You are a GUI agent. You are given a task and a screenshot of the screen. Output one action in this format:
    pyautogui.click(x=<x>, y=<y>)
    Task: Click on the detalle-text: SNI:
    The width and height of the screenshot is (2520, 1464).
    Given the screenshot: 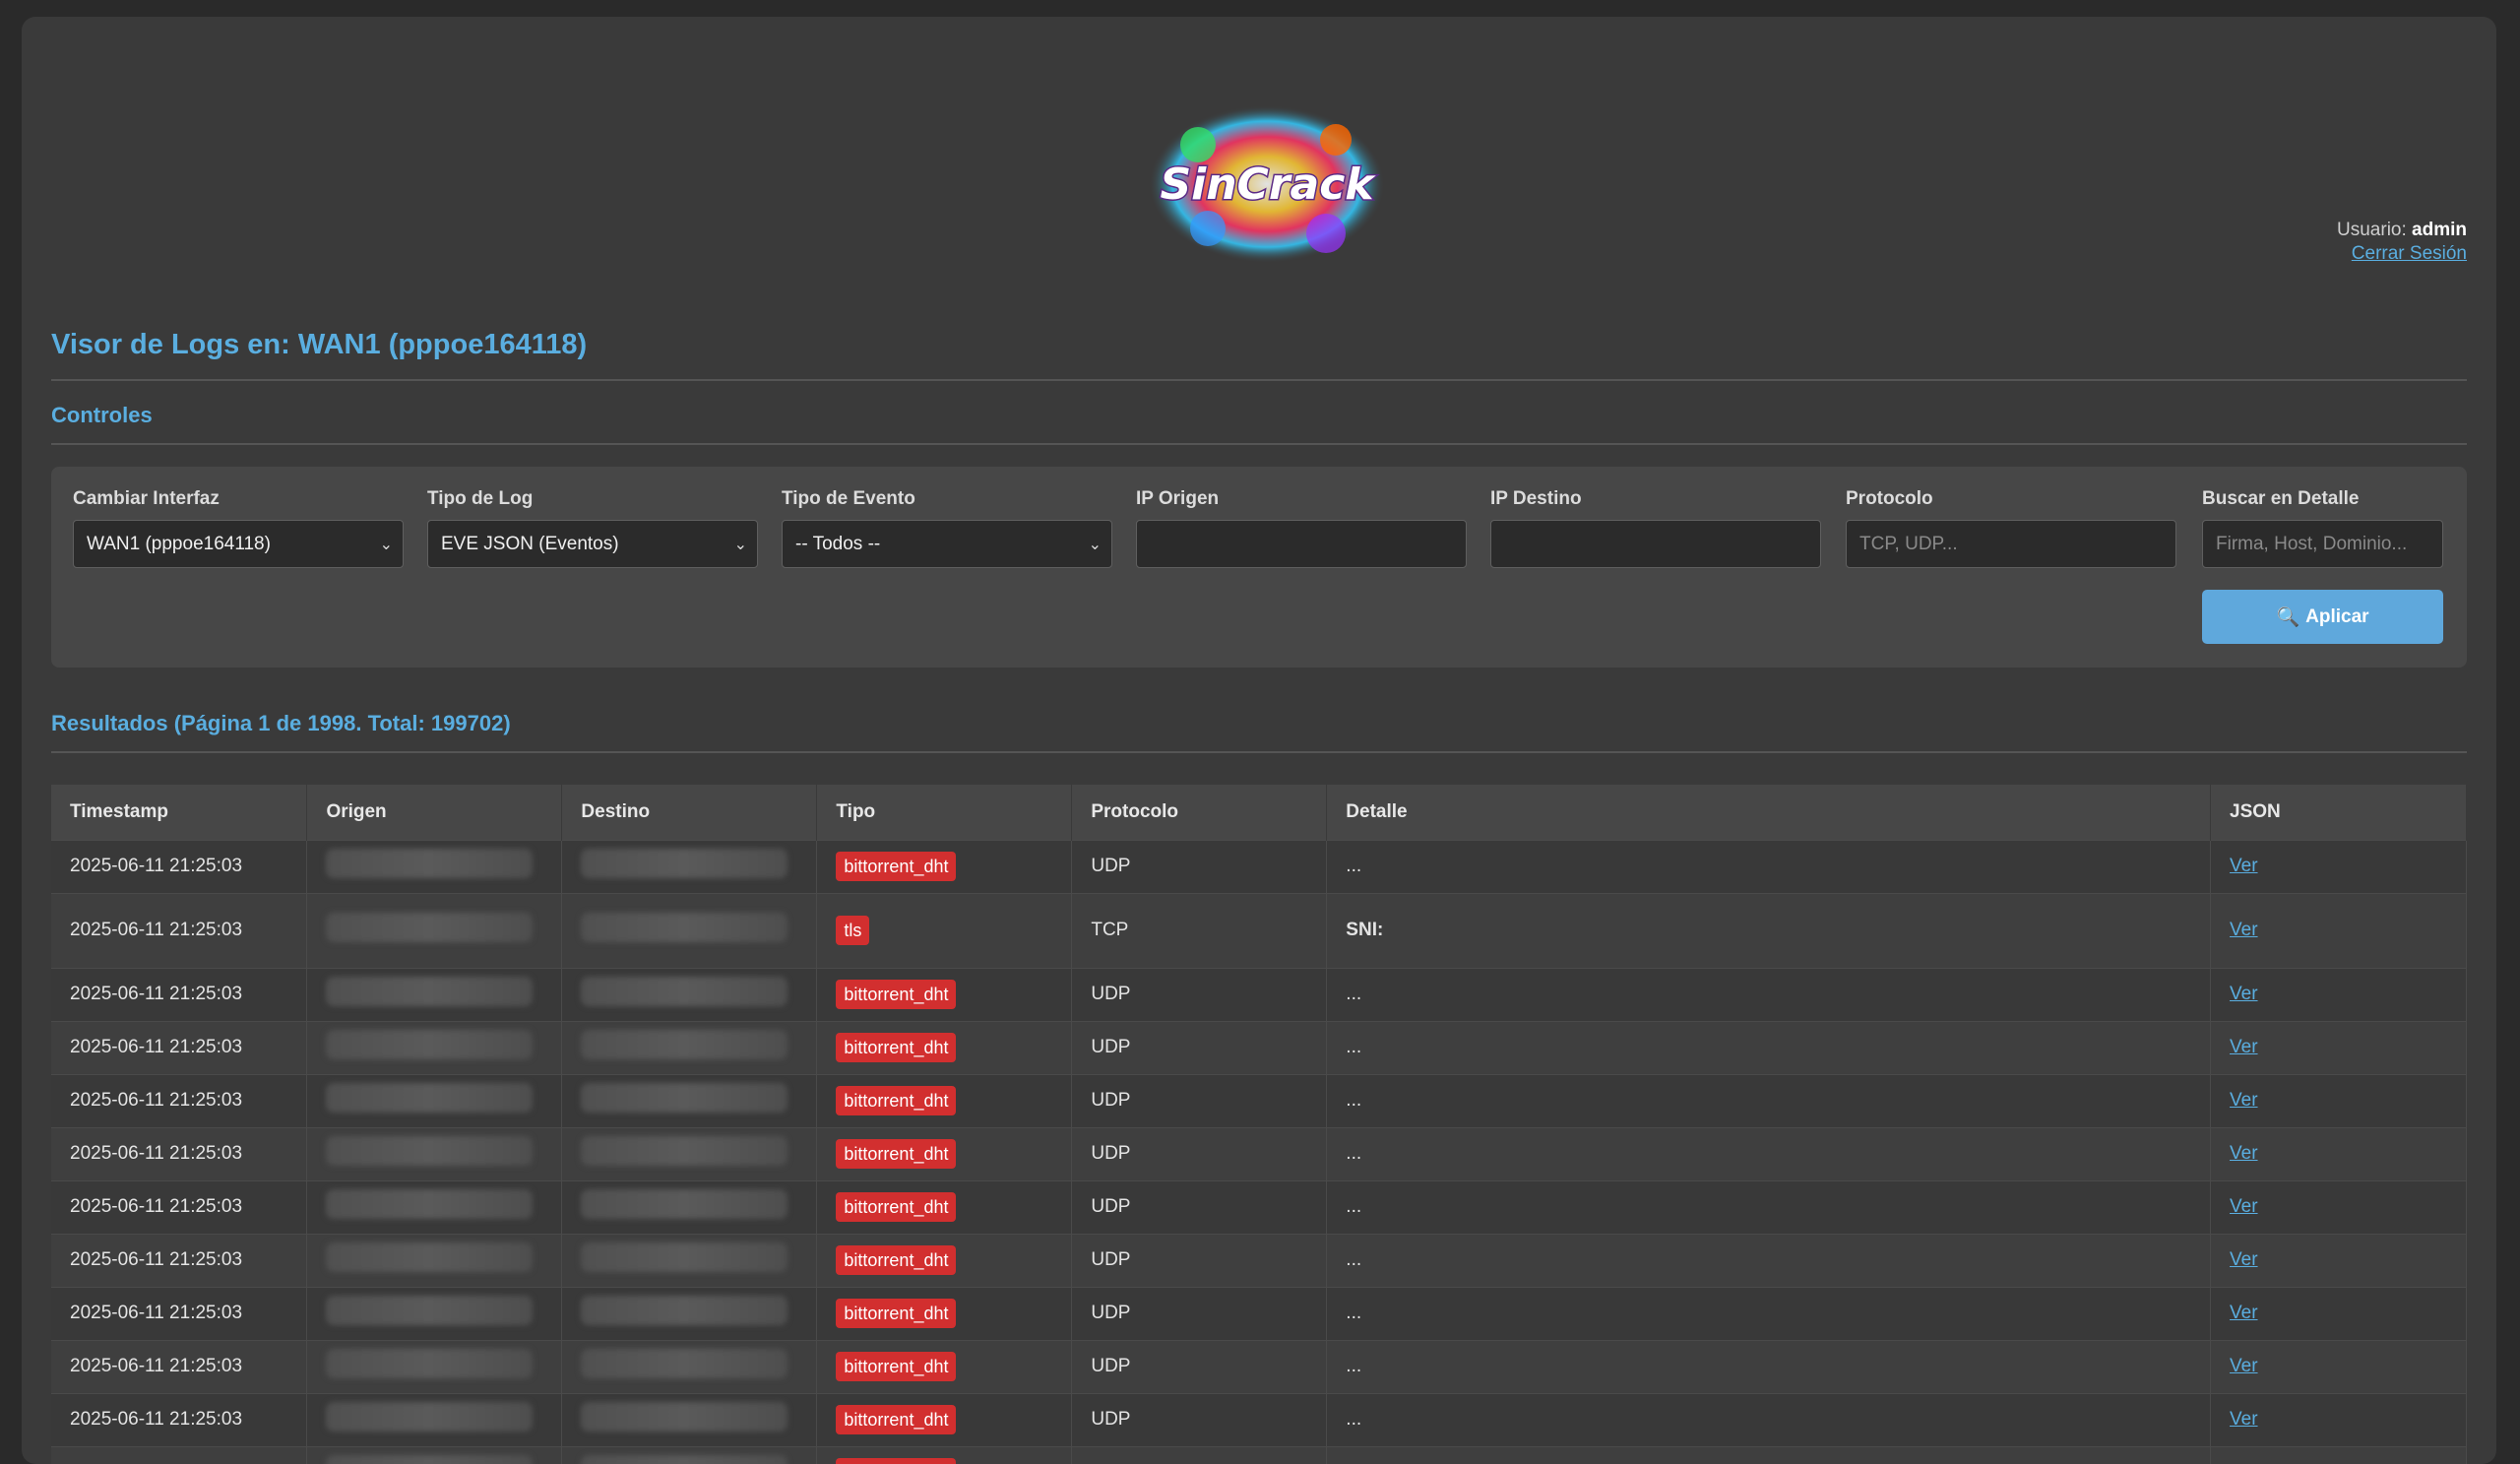 What is the action you would take?
    pyautogui.click(x=1365, y=930)
    